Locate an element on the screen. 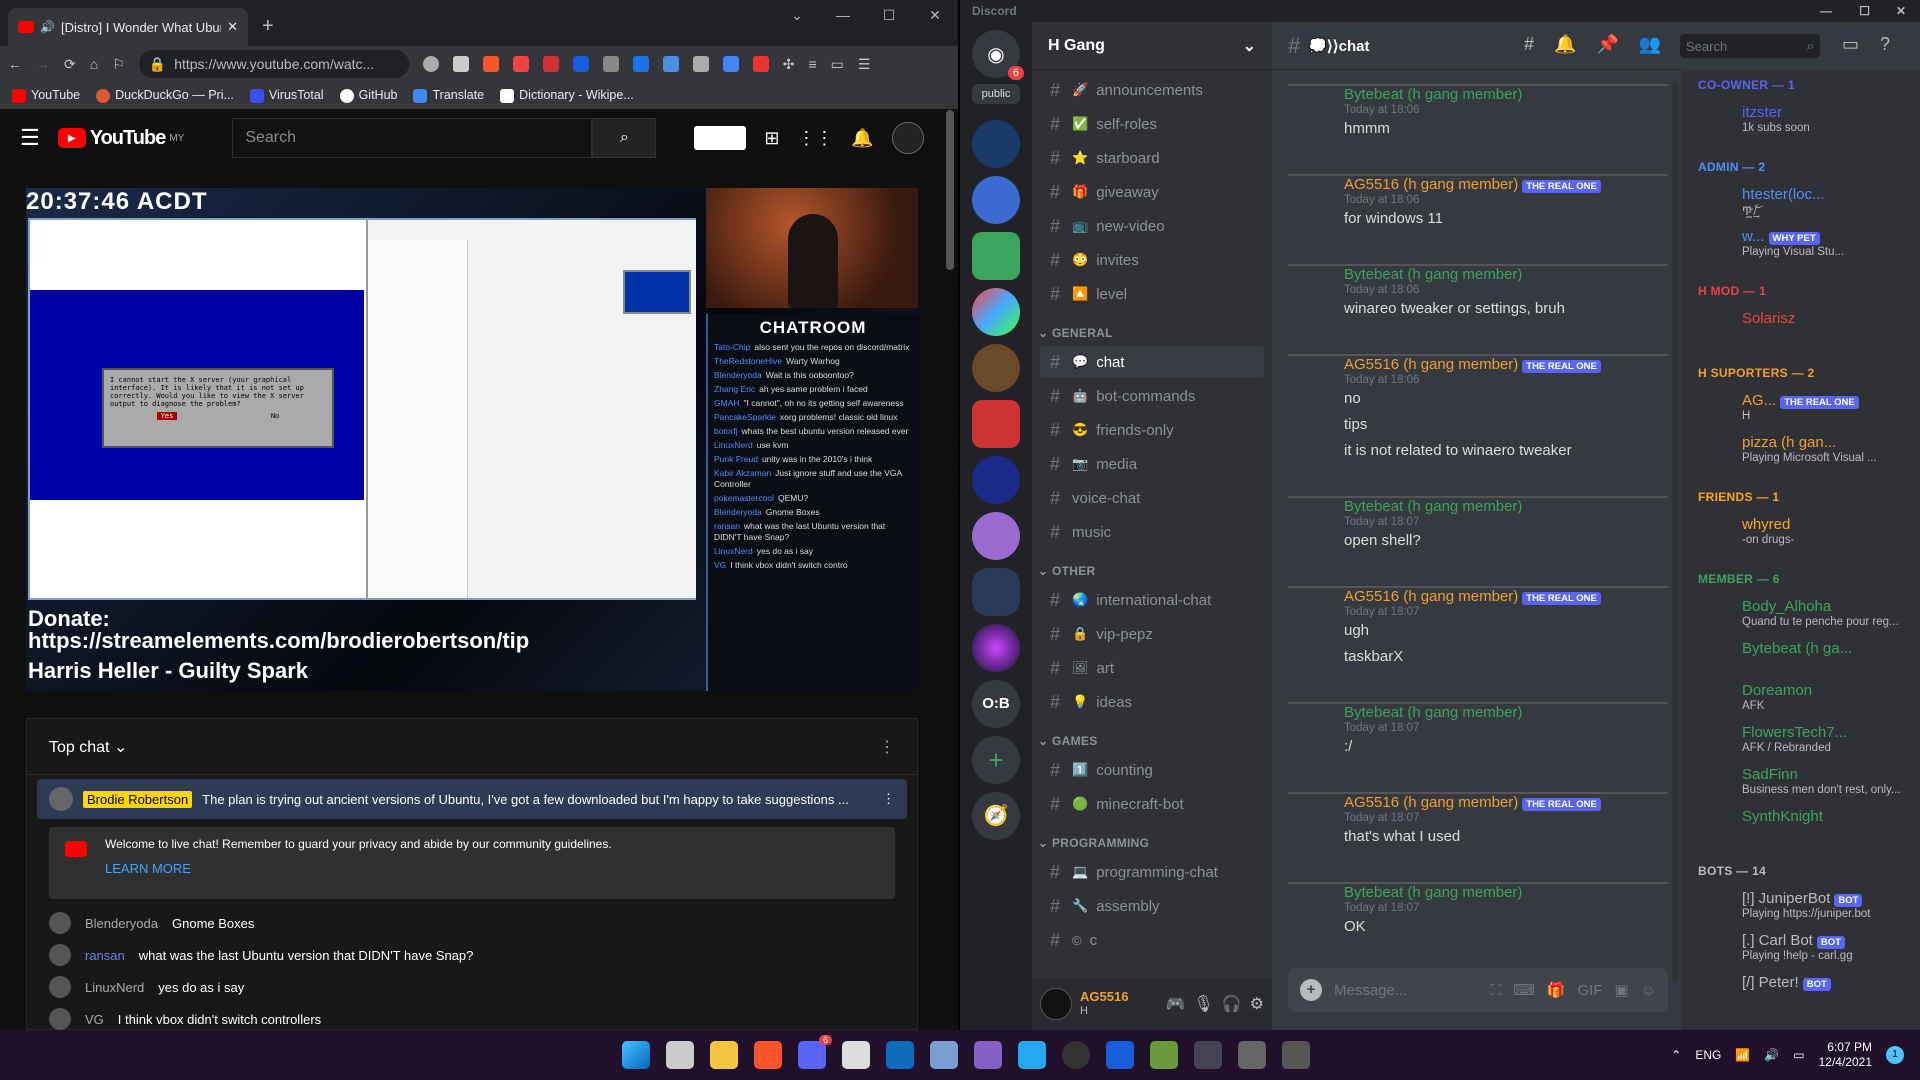 This screenshot has width=1920, height=1080. microphone-icon: 🎙 is located at coordinates (1203, 1004).